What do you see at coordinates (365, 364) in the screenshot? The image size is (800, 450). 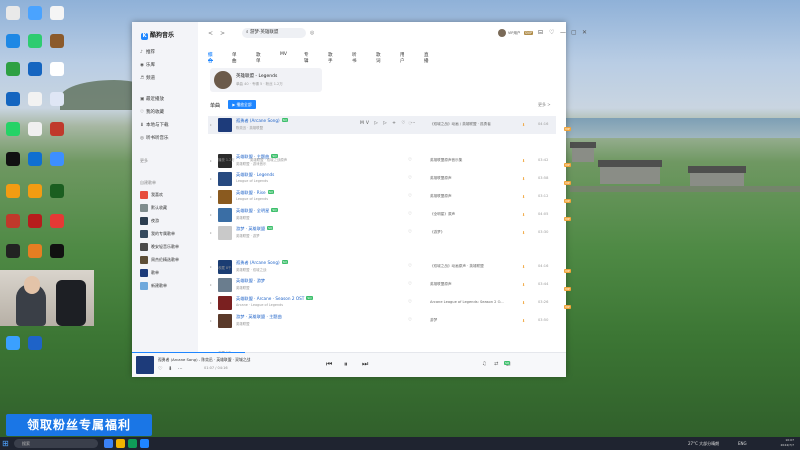 I see `next-button: ⏭` at bounding box center [365, 364].